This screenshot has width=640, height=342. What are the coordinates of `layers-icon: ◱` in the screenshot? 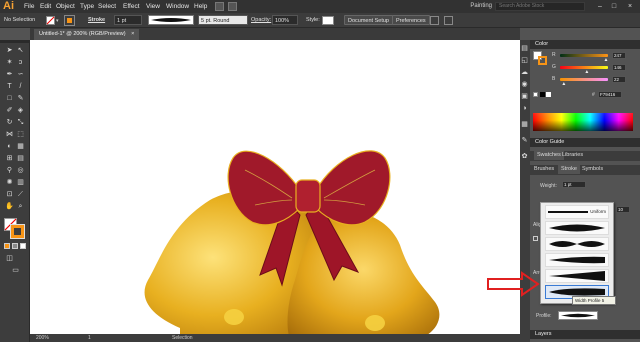 It's located at (524, 60).